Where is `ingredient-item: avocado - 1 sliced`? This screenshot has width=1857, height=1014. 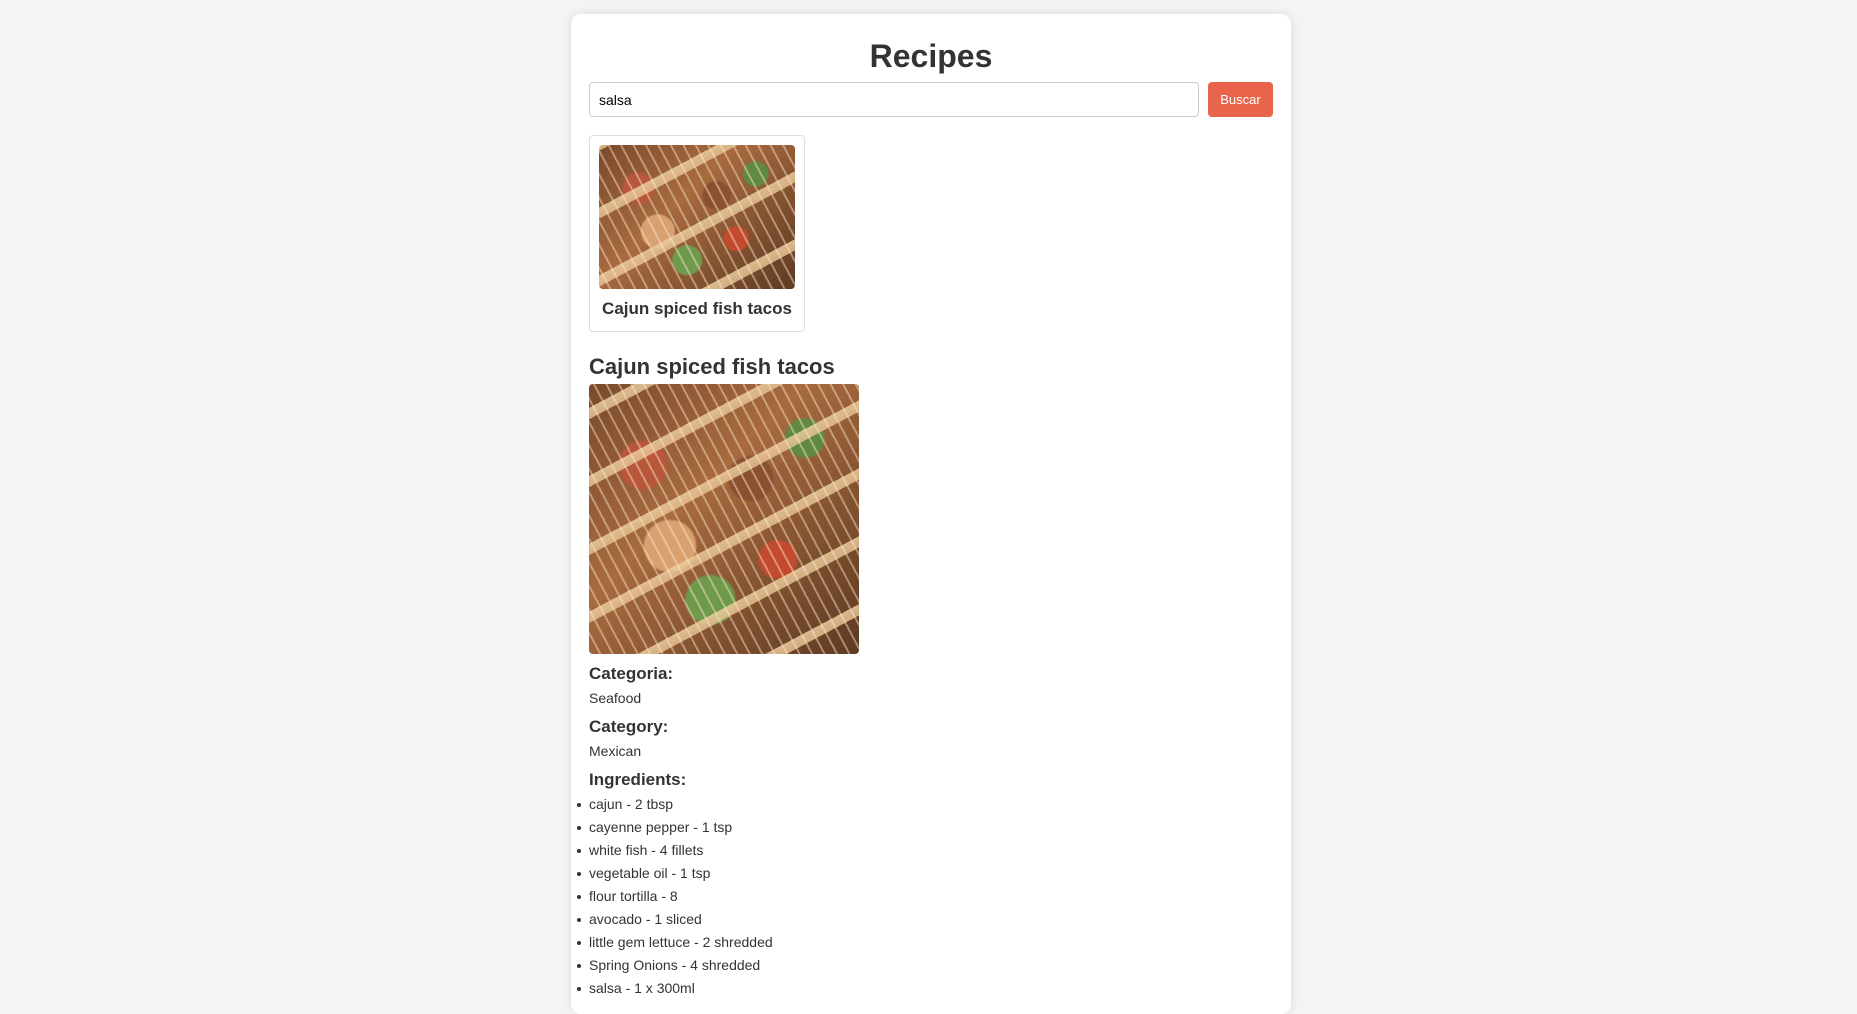
ingredient-item: avocado - 1 sliced is located at coordinates (925, 919).